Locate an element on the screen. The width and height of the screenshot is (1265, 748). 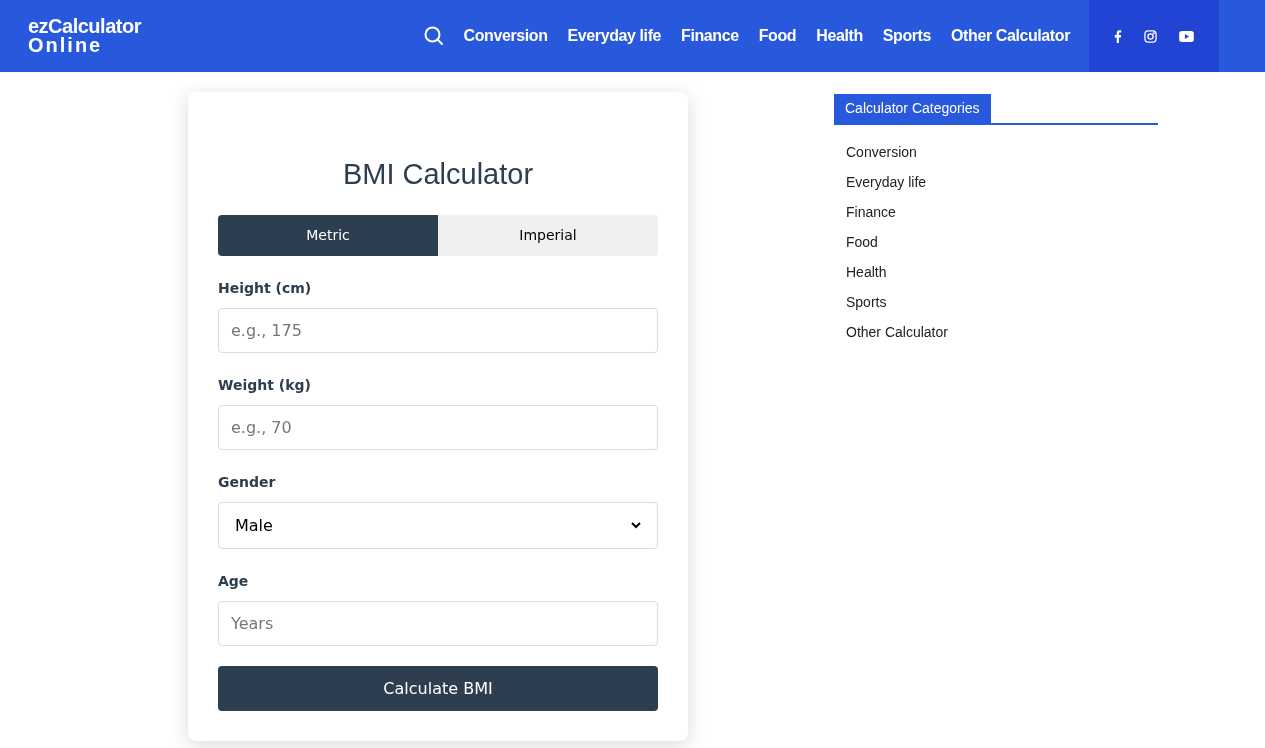
nav-link: Everyday life is located at coordinates (614, 36).